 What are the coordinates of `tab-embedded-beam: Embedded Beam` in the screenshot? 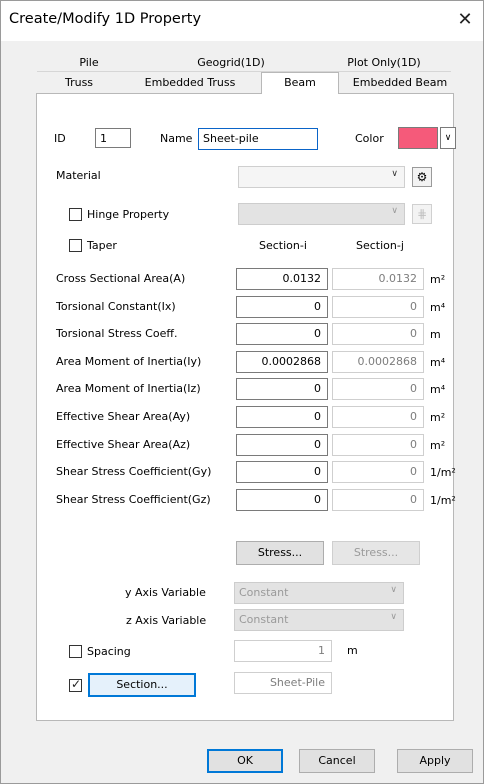 It's located at (400, 83).